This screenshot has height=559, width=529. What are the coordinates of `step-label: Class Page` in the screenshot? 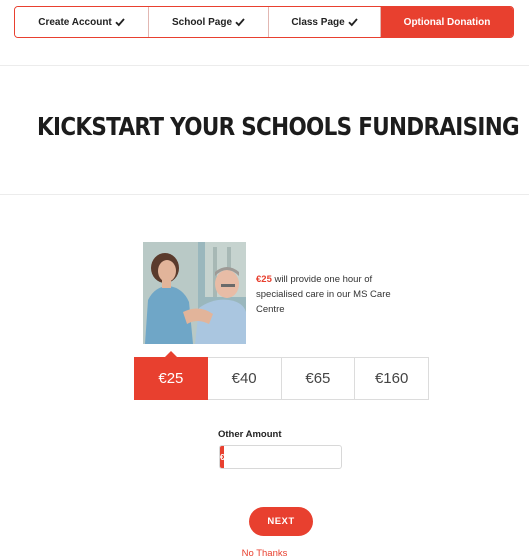 It's located at (318, 22).